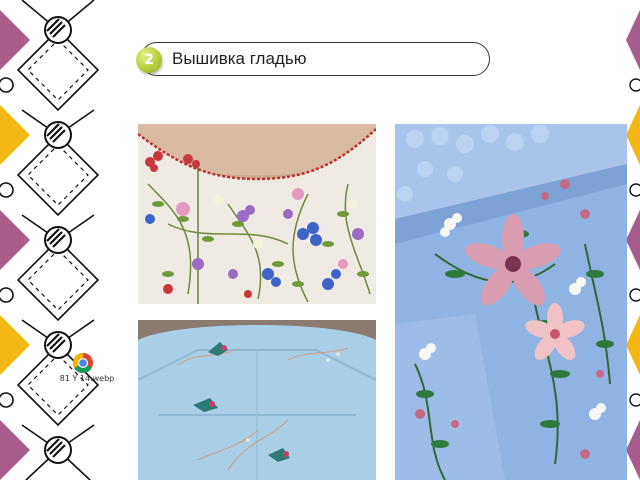  What do you see at coordinates (83, 363) in the screenshot?
I see `chrome-icon` at bounding box center [83, 363].